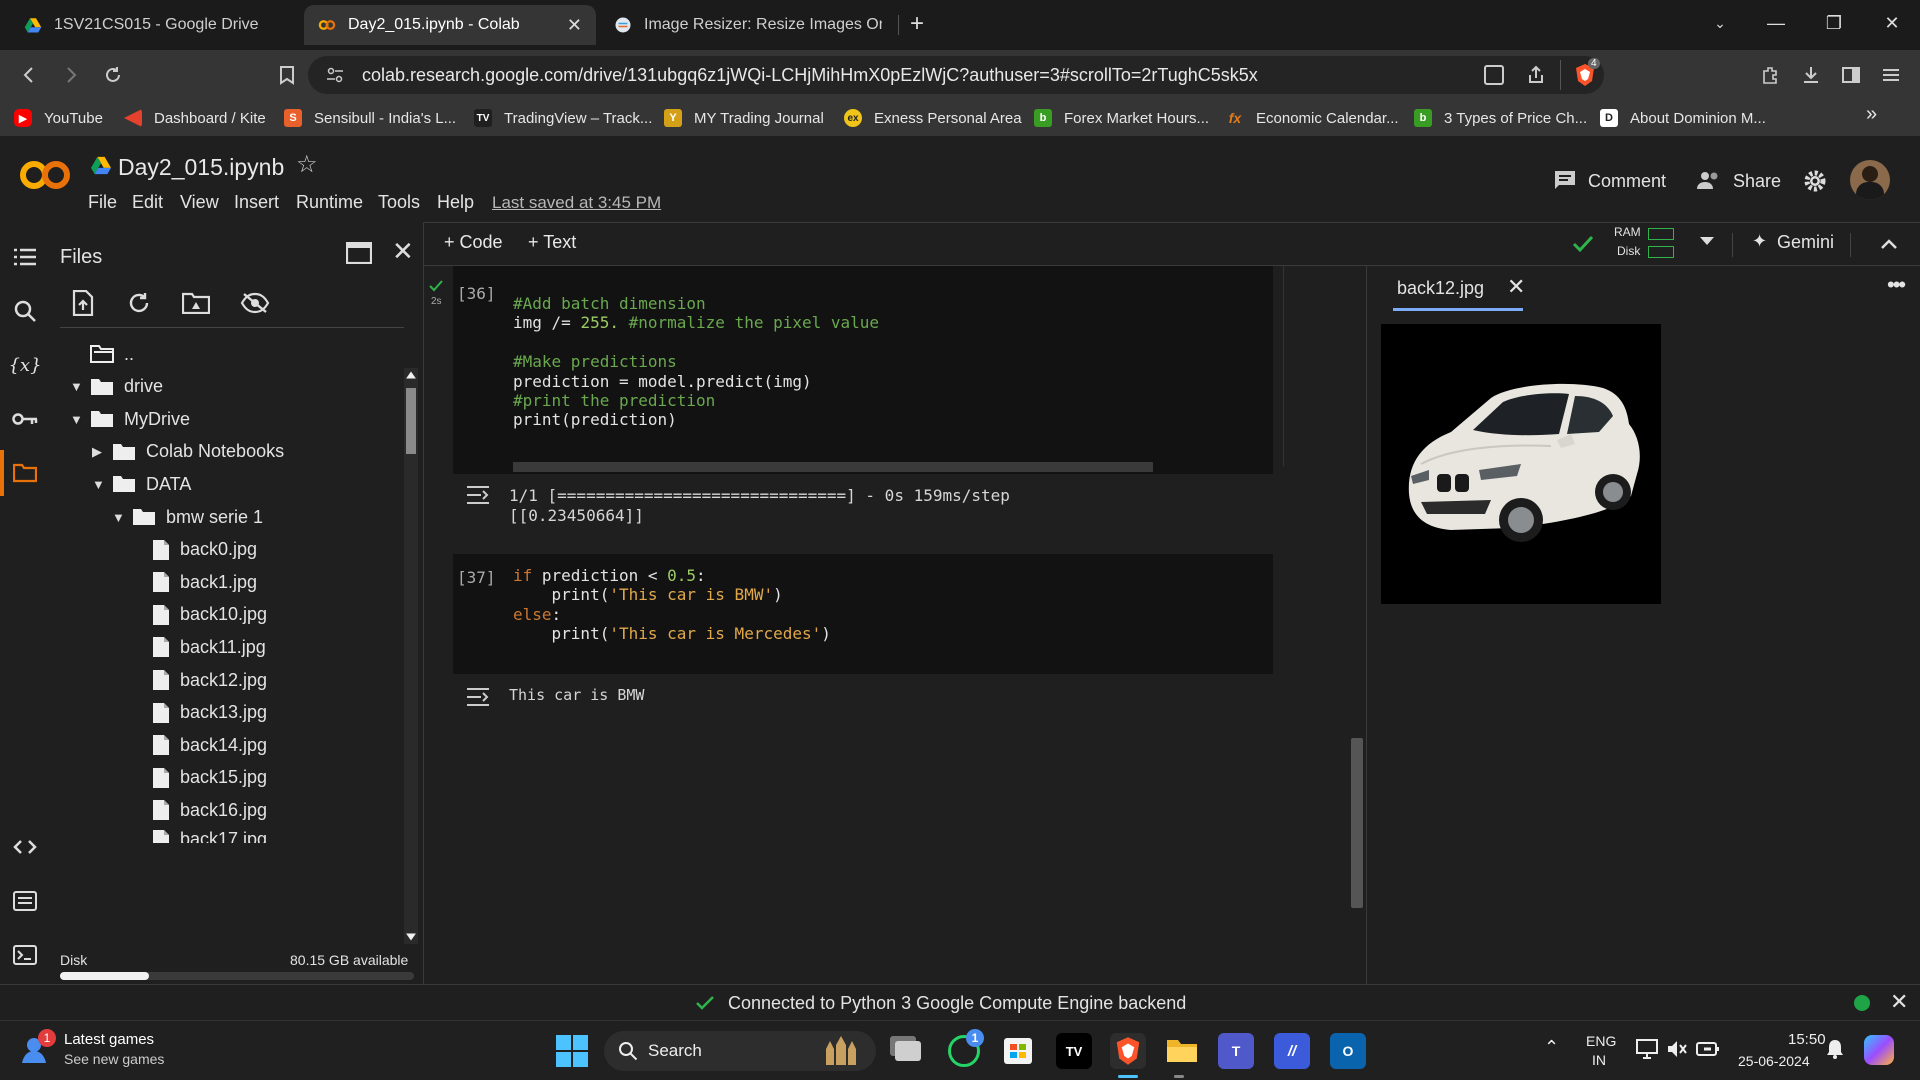  I want to click on tab-image-resizer: Image Resizer: Resize Images Online, so click(748, 25).